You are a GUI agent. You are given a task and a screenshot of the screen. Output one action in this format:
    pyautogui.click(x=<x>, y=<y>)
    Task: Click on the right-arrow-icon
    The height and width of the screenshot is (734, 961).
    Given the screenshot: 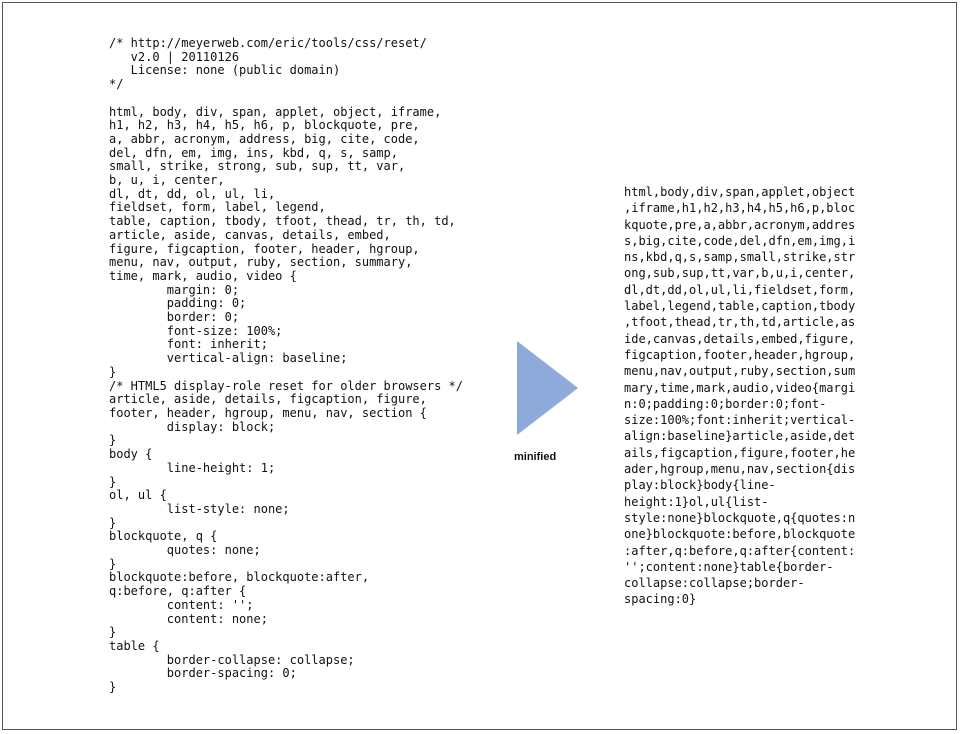 What is the action you would take?
    pyautogui.click(x=547, y=388)
    